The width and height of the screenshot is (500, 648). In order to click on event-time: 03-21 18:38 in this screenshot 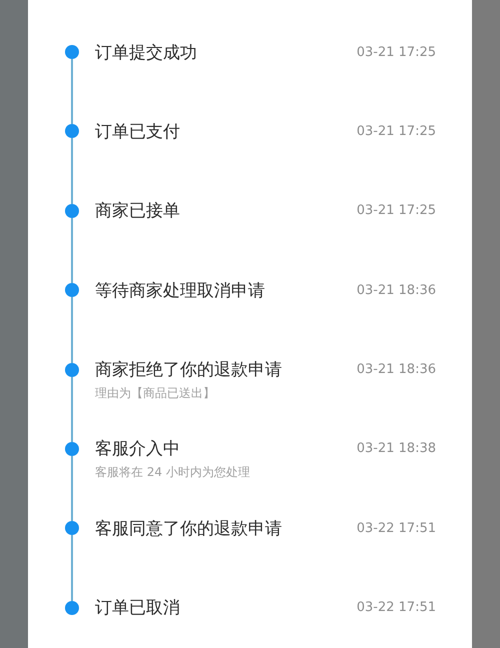, I will do `click(396, 448)`.